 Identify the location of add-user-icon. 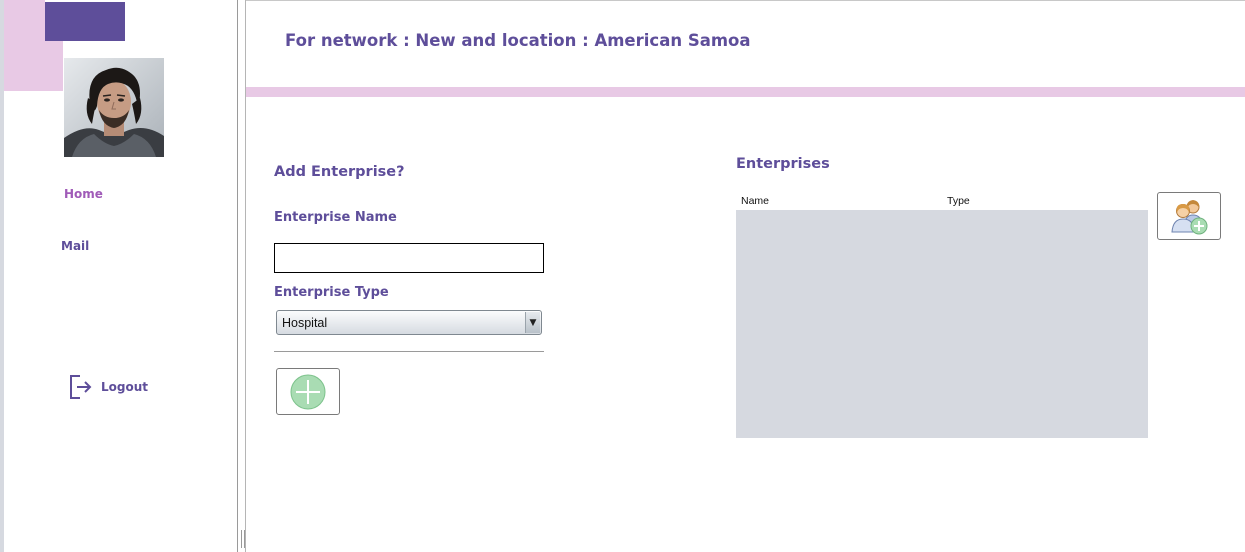
(1189, 217).